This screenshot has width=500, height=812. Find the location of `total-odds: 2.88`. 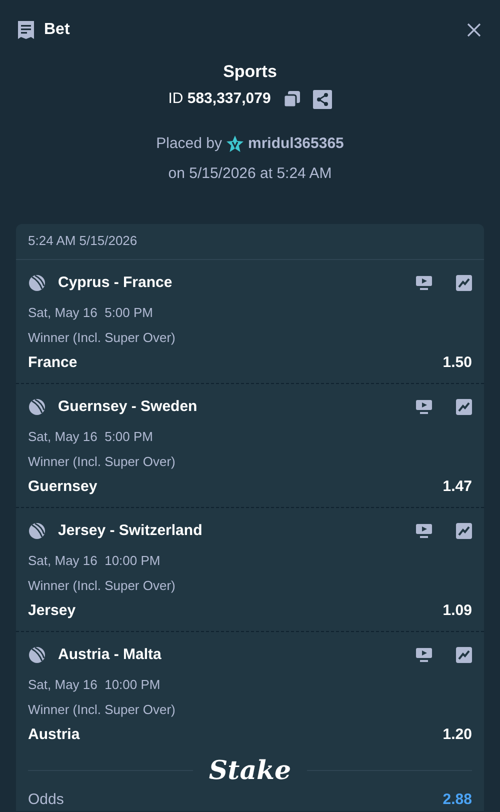

total-odds: 2.88 is located at coordinates (457, 800).